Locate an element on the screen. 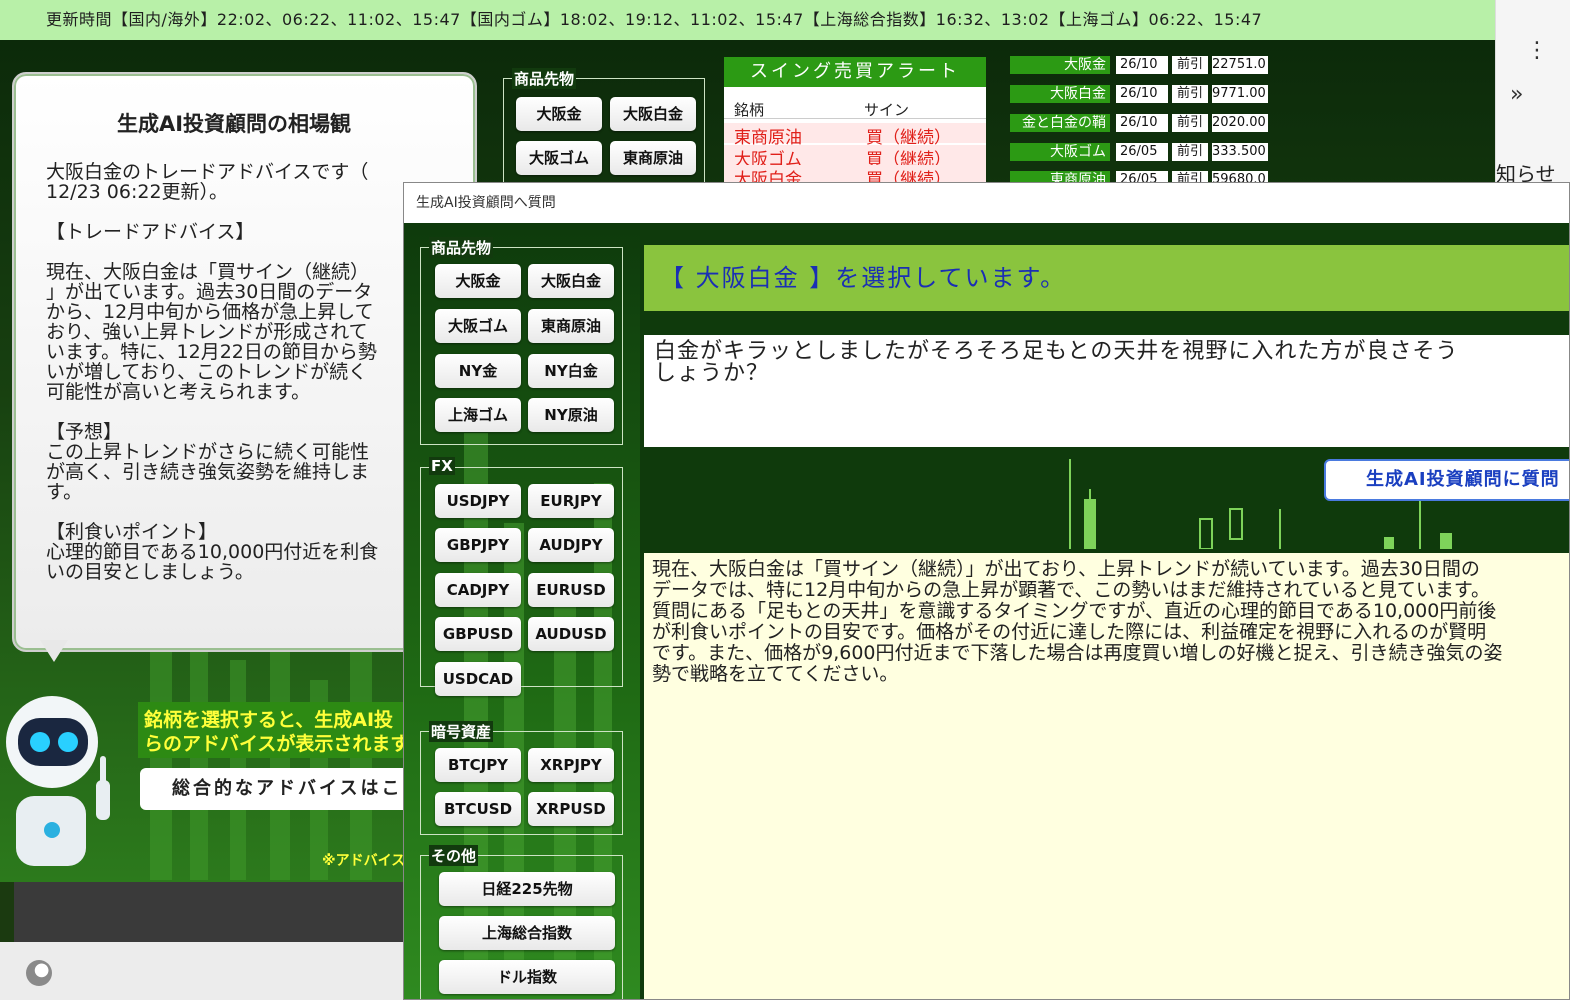  price-row: 大阪ゴム 26/05 前引 333.500 is located at coordinates (1141, 152).